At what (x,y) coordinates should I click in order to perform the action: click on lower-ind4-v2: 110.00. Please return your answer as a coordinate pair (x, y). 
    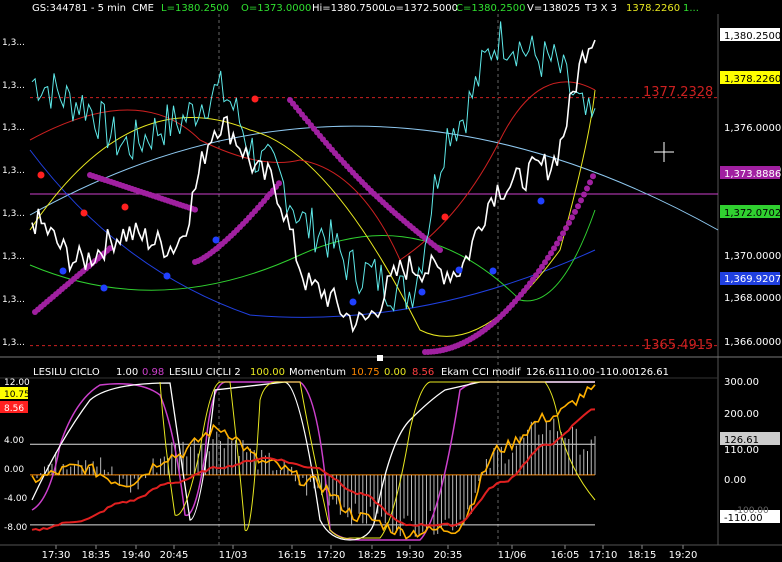
    Looking at the image, I should click on (577, 372).